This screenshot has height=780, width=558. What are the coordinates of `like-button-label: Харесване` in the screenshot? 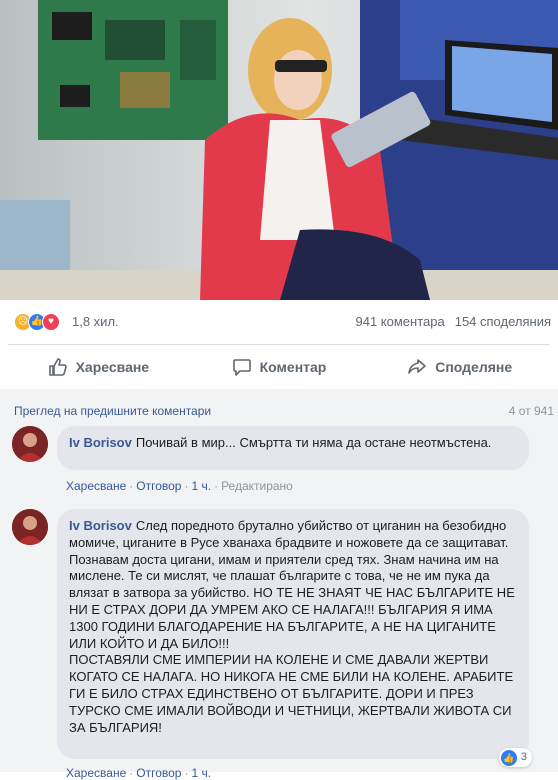 It's located at (112, 367).